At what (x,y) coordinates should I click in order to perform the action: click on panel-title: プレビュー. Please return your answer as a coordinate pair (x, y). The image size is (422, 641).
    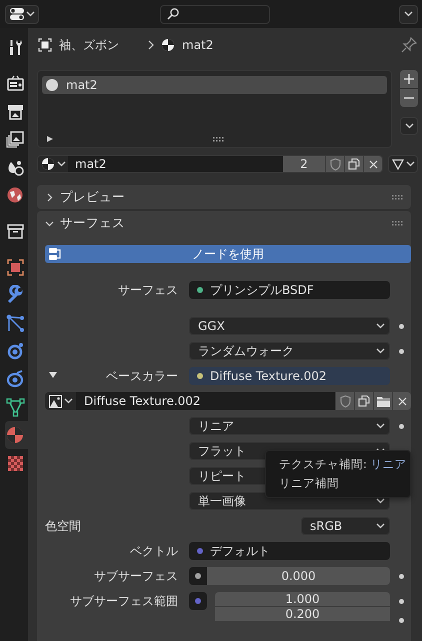
    Looking at the image, I should click on (92, 197).